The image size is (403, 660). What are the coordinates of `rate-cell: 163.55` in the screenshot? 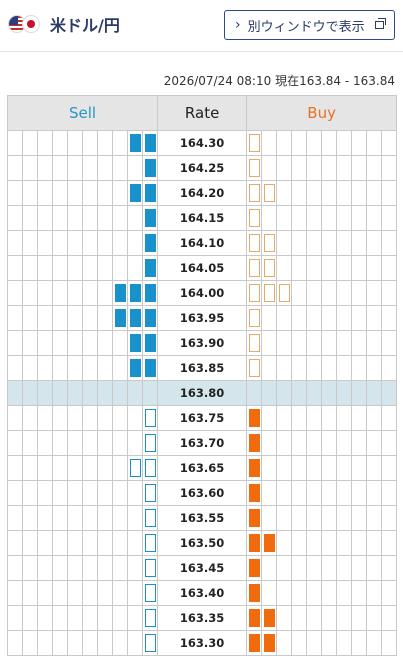 It's located at (202, 518).